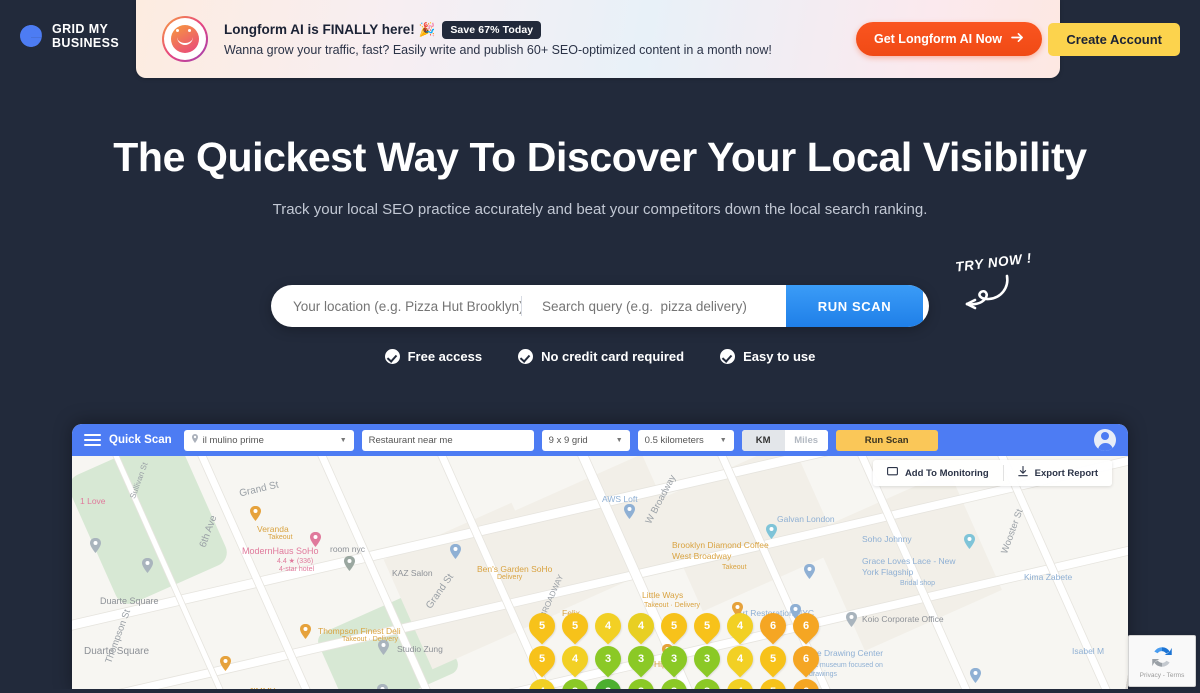 The height and width of the screenshot is (693, 1200). Describe the element at coordinates (1058, 473) in the screenshot. I see `export-report-button: Export Report` at that location.